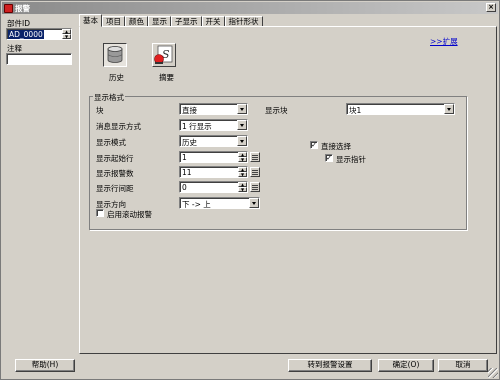  Describe the element at coordinates (491, 7) in the screenshot. I see `close-icon: ×` at that location.